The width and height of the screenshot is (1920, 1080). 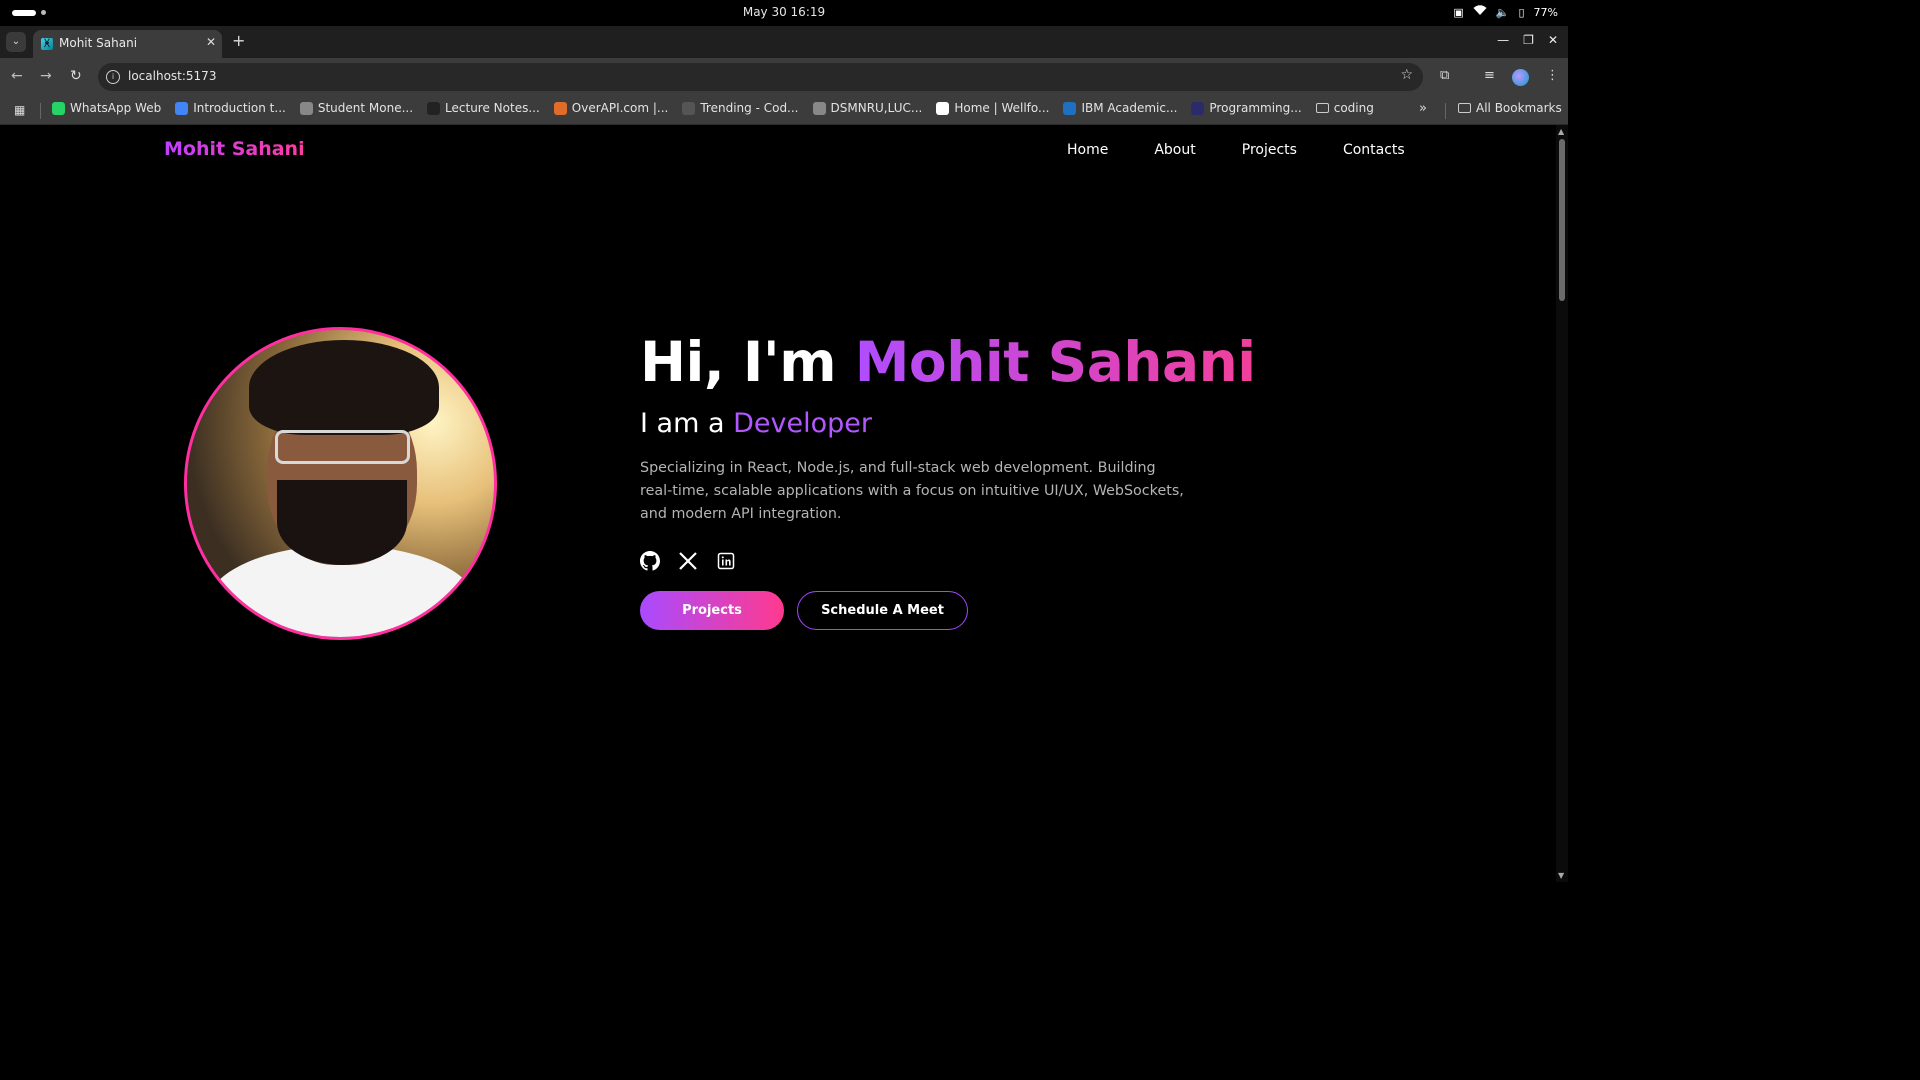 I want to click on hero-name: Mohit Sahani, so click(x=1055, y=362).